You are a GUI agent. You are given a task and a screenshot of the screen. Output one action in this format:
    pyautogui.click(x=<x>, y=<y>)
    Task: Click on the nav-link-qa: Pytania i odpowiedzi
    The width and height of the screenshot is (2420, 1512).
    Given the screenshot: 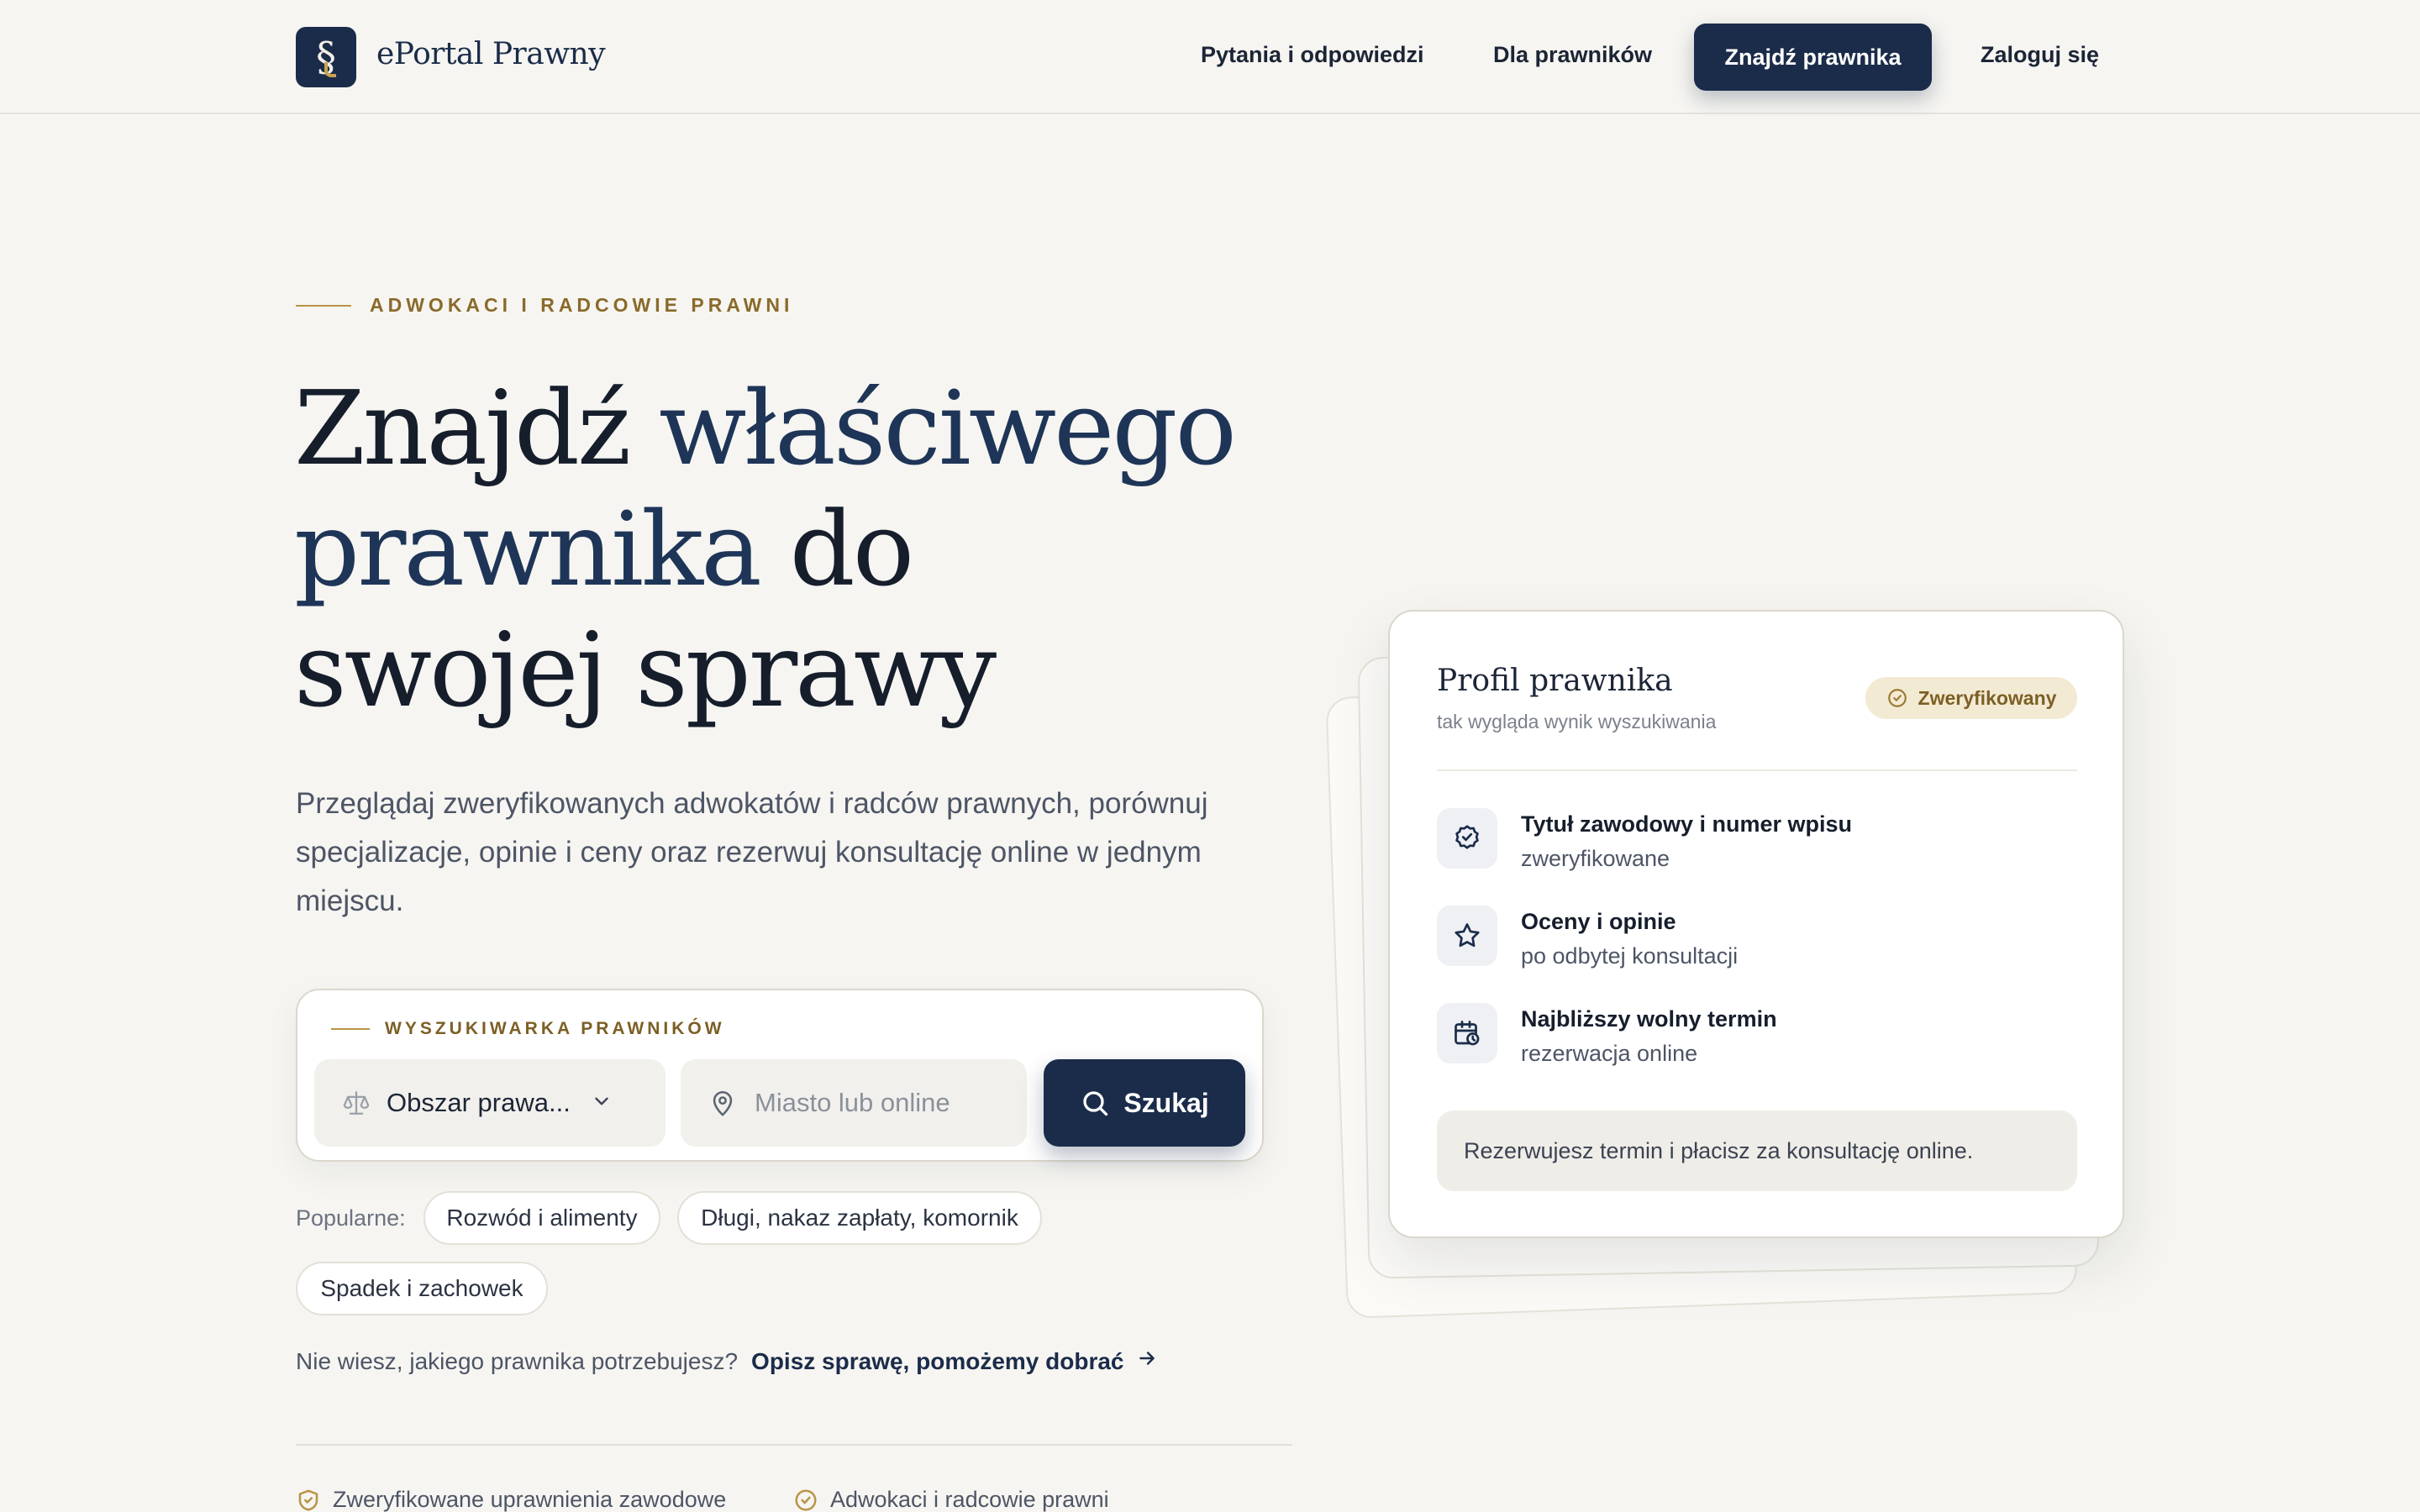 What is the action you would take?
    pyautogui.click(x=1313, y=55)
    